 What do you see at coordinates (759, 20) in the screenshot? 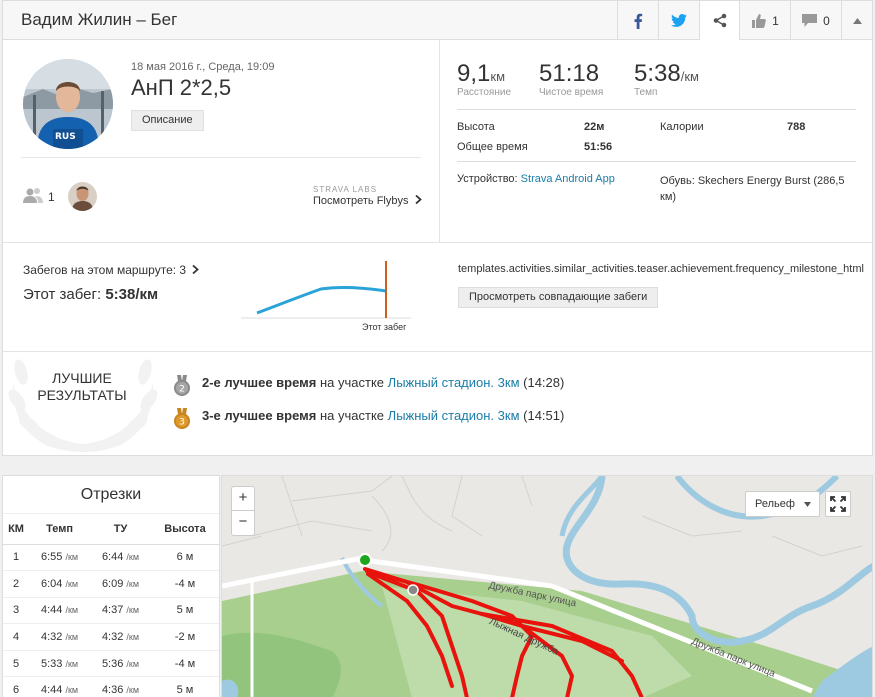
I see `thumbs-up-icon` at bounding box center [759, 20].